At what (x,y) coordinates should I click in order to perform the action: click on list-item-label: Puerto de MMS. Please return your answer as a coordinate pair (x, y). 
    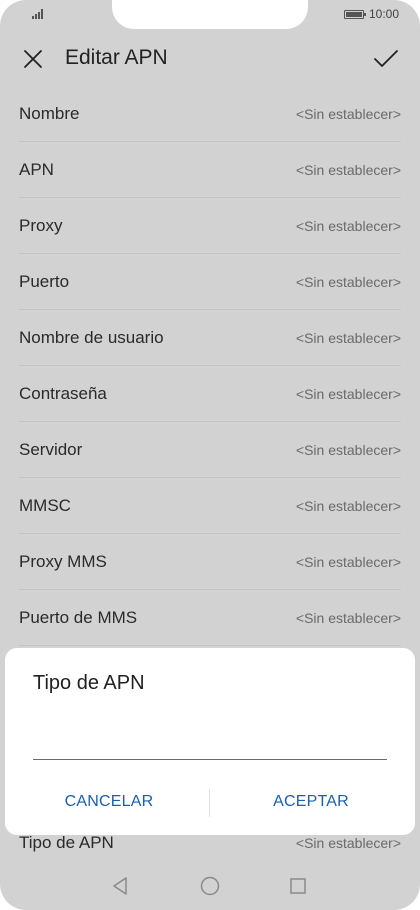
    Looking at the image, I should click on (78, 617).